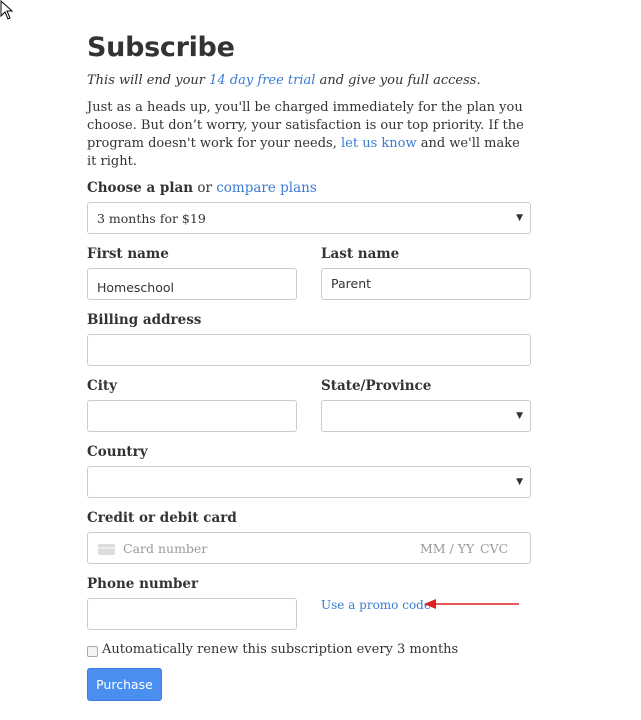 The width and height of the screenshot is (641, 720). I want to click on country-select: ▼, so click(309, 482).